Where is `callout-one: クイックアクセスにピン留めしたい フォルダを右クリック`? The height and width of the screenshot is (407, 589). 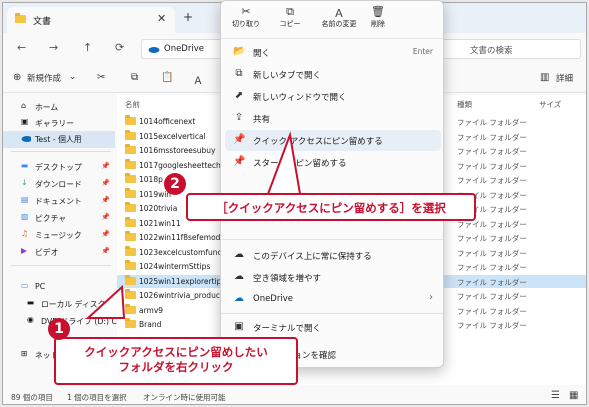 callout-one: クイックアクセスにピン留めしたい フォルダを右クリック is located at coordinates (176, 361).